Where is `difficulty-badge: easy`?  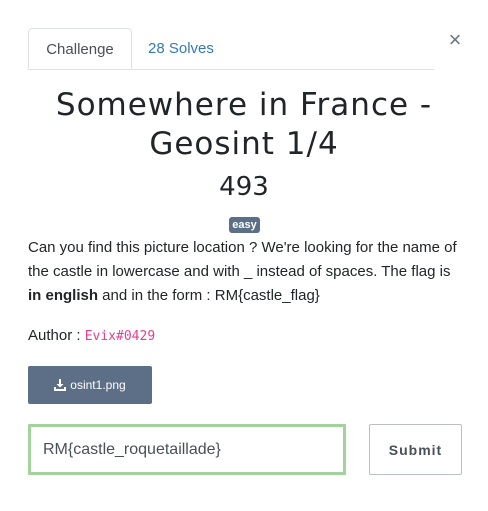
difficulty-badge: easy is located at coordinates (244, 225).